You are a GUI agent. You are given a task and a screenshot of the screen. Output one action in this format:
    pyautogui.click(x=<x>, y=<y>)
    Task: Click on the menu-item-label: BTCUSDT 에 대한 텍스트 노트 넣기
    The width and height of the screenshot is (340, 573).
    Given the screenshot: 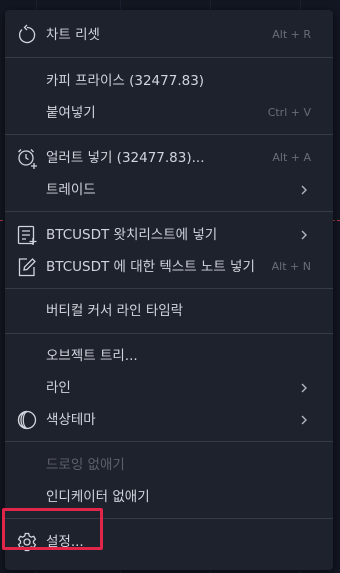 What is the action you would take?
    pyautogui.click(x=150, y=267)
    